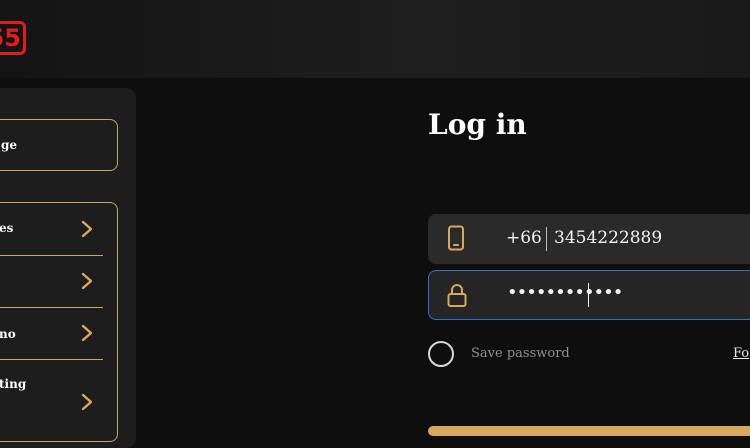  Describe the element at coordinates (51, 229) in the screenshot. I see `sidebar-item-1: es` at that location.